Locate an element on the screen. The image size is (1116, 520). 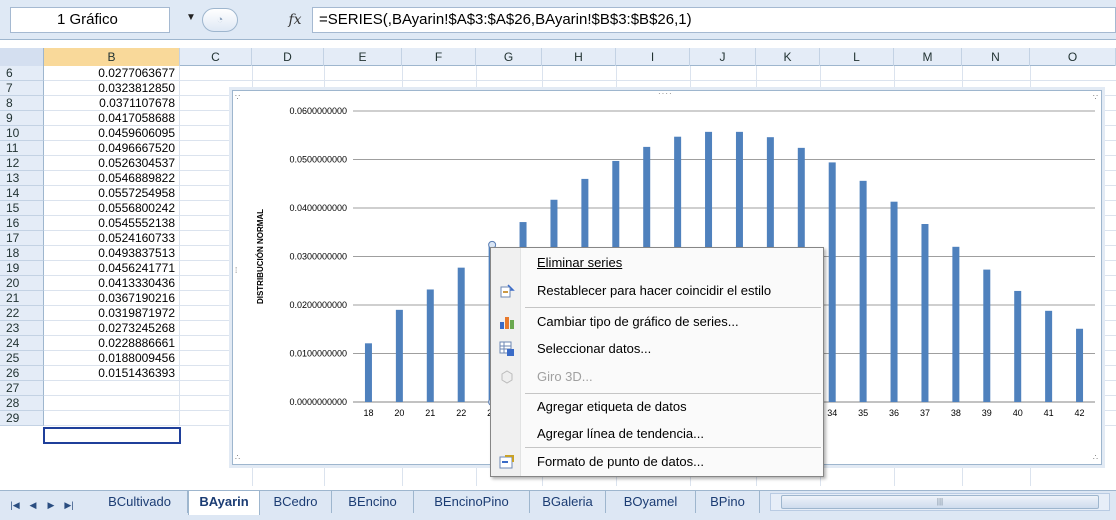
cell-b: 0.0277063677 is located at coordinates (112, 73).